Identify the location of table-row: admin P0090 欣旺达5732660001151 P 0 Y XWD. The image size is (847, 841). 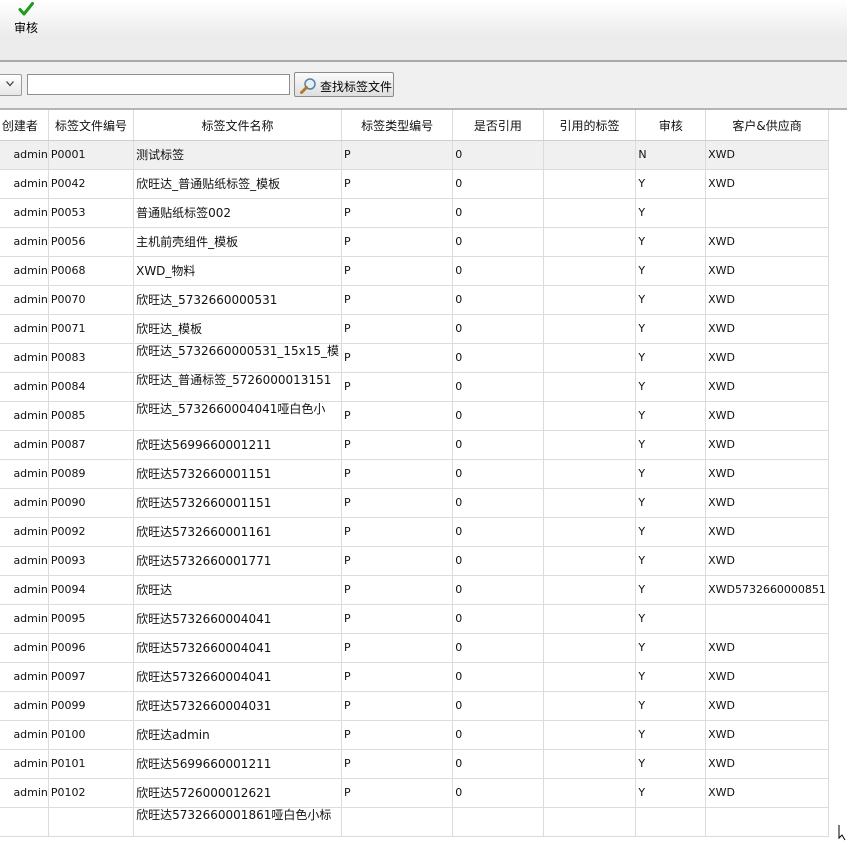
(414, 503).